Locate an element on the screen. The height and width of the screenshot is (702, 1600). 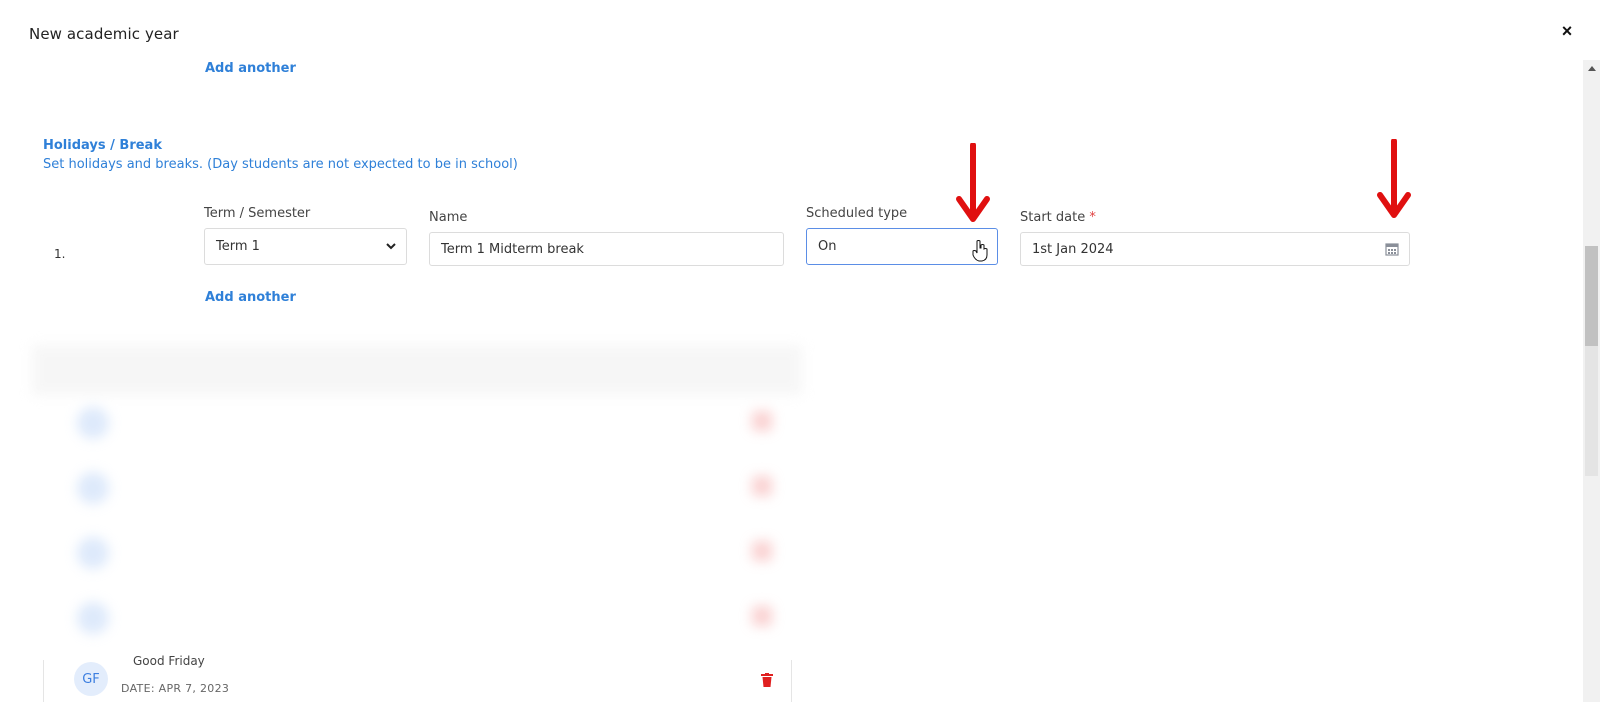
list-border is located at coordinates (791, 681).